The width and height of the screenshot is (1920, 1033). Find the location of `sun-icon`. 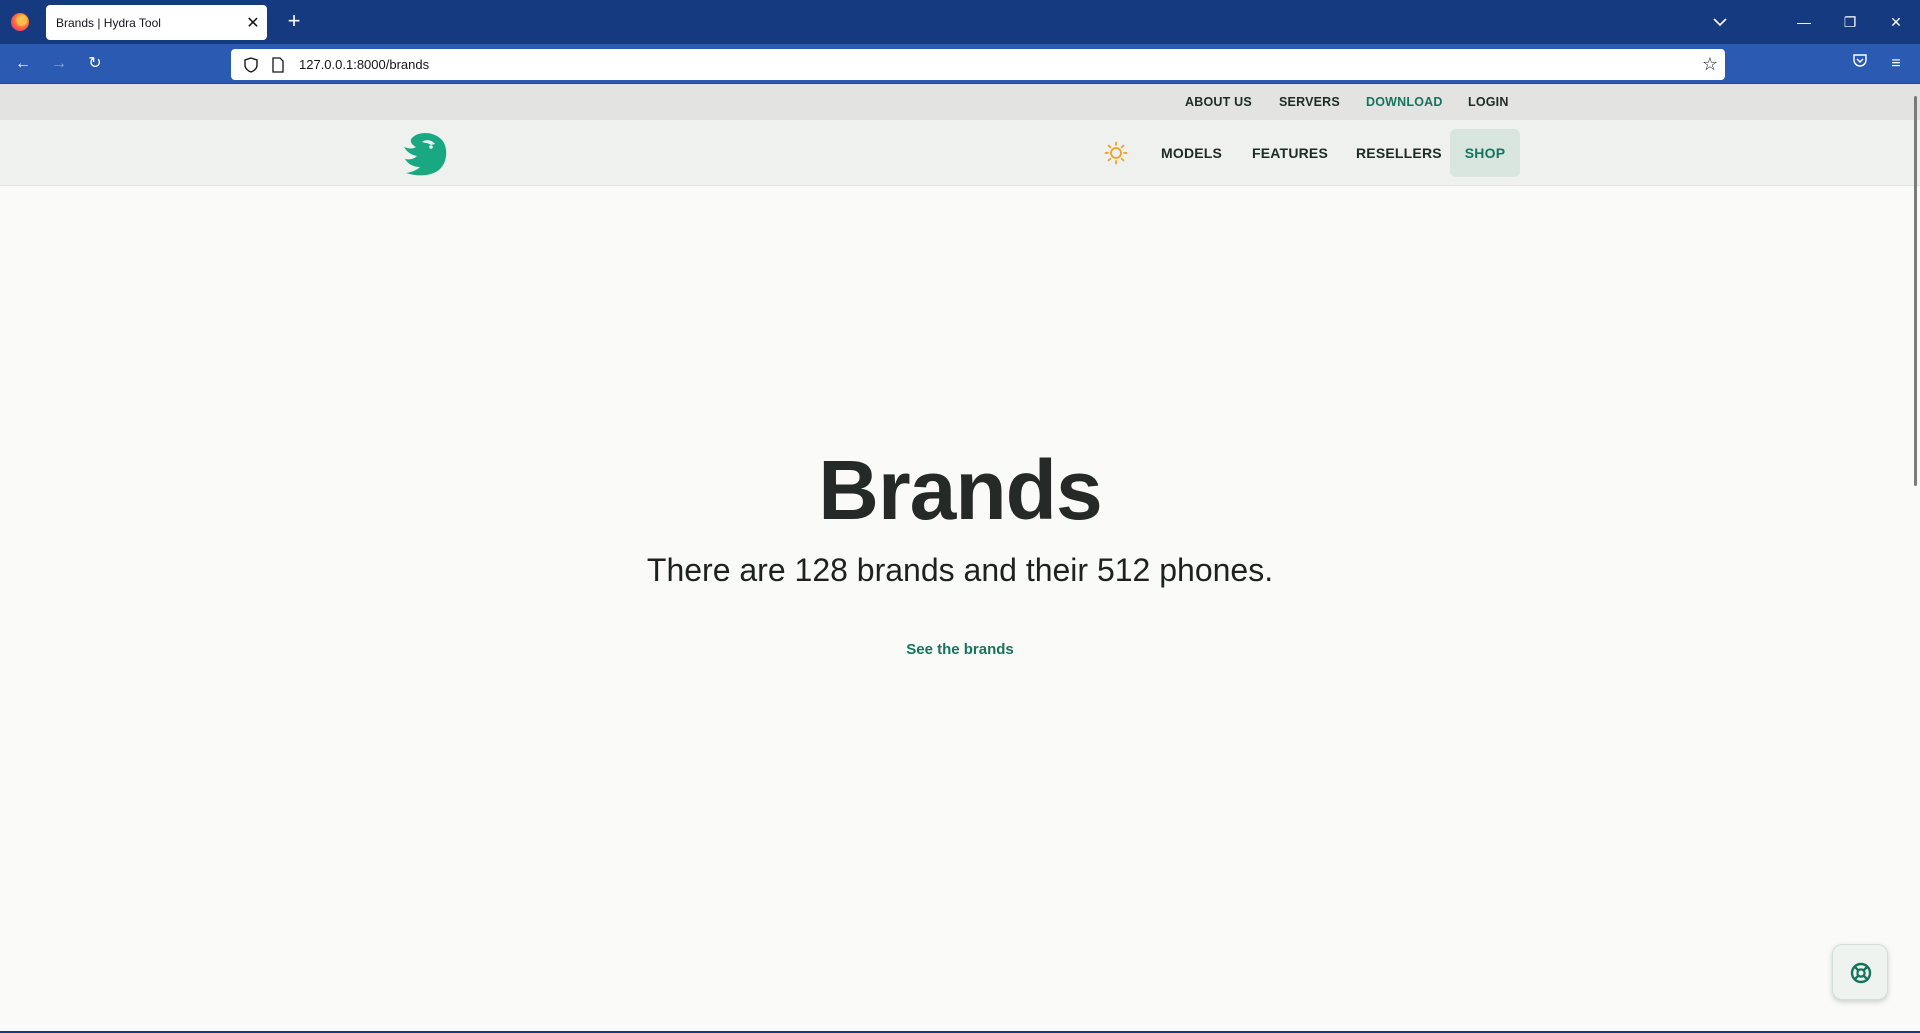

sun-icon is located at coordinates (1116, 153).